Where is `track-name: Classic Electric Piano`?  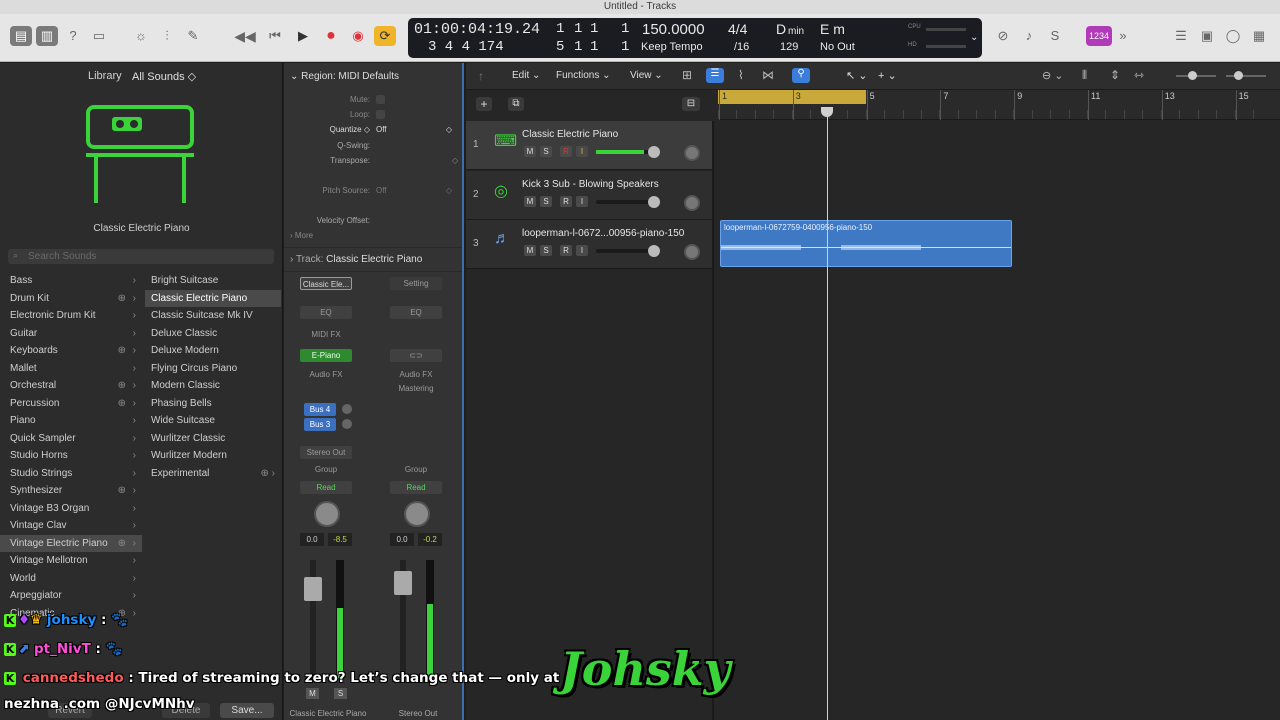
track-name: Classic Electric Piano is located at coordinates (570, 134).